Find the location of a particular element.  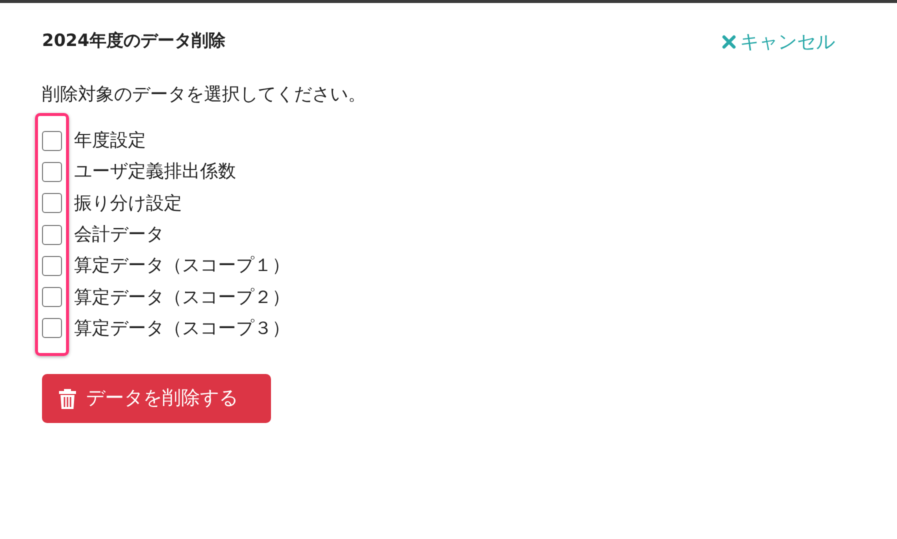

option-label: 年度設定 is located at coordinates (110, 141).